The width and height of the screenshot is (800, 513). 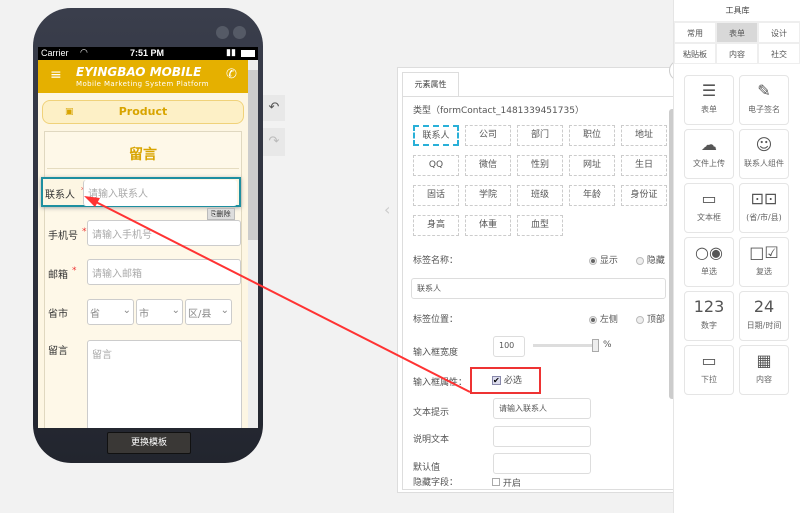 I want to click on arrow-head-icon, so click(x=92, y=201).